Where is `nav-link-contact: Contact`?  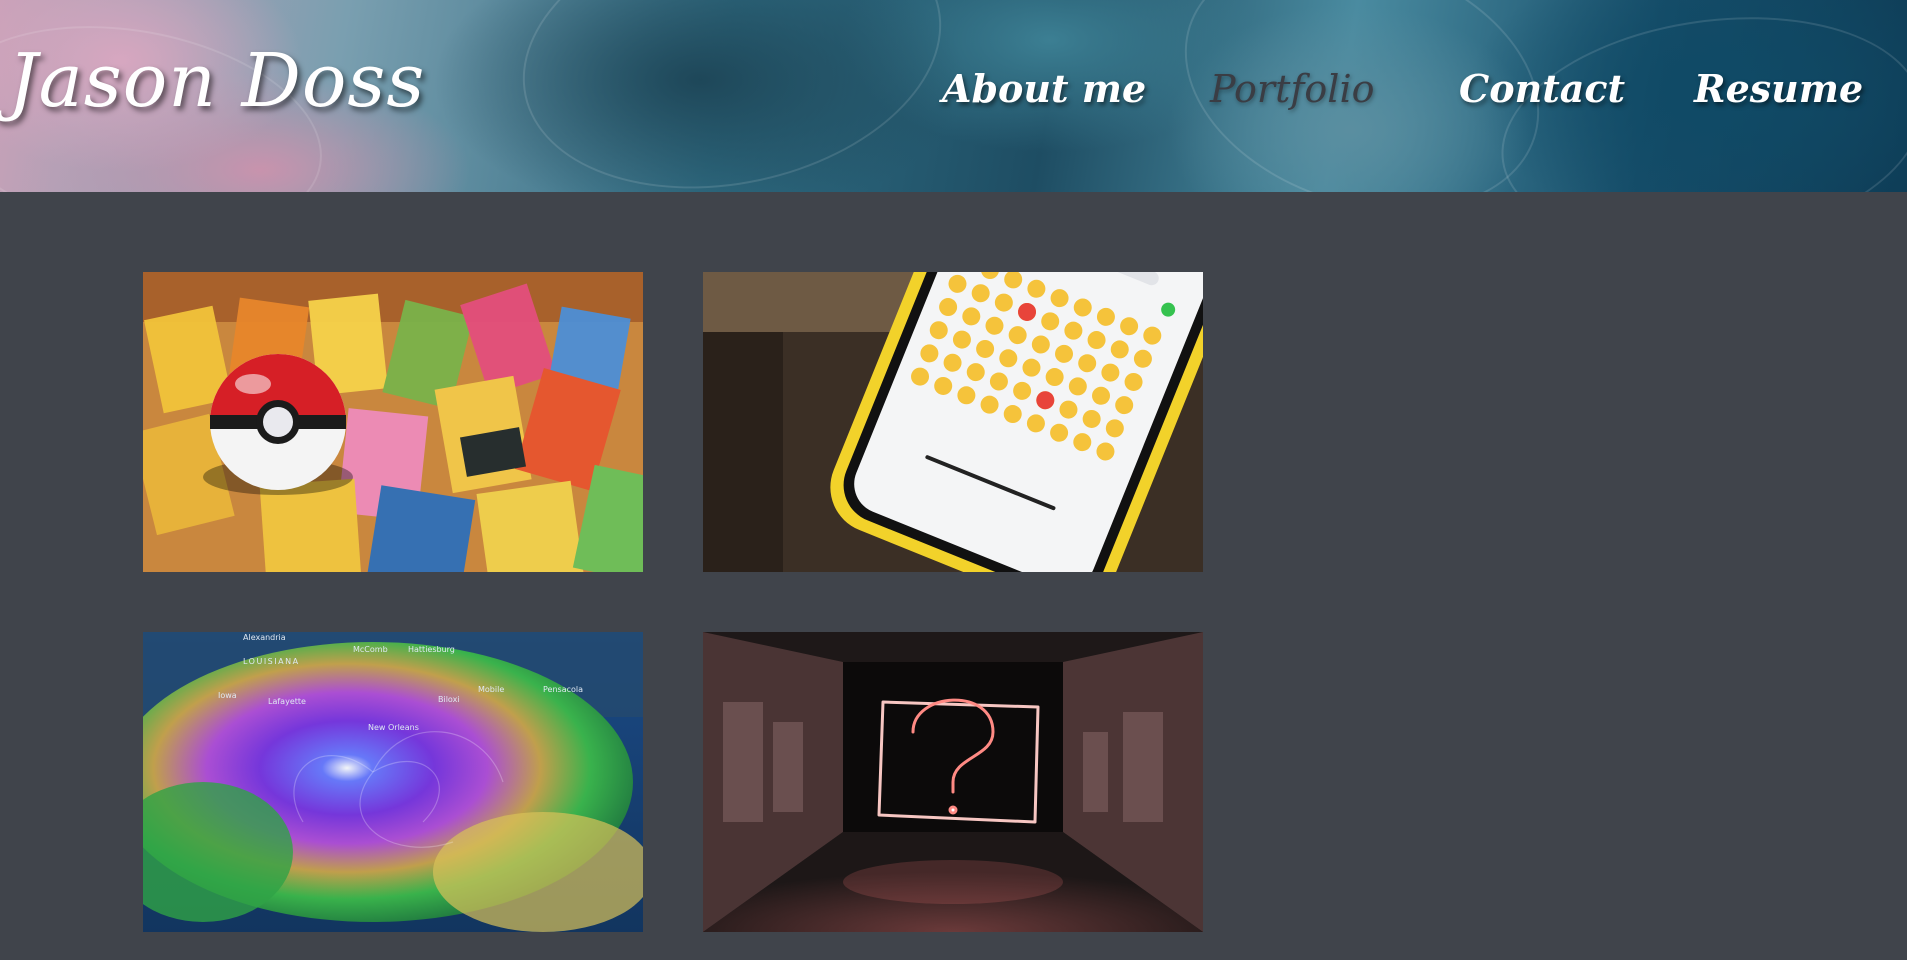 nav-link-contact: Contact is located at coordinates (1542, 89).